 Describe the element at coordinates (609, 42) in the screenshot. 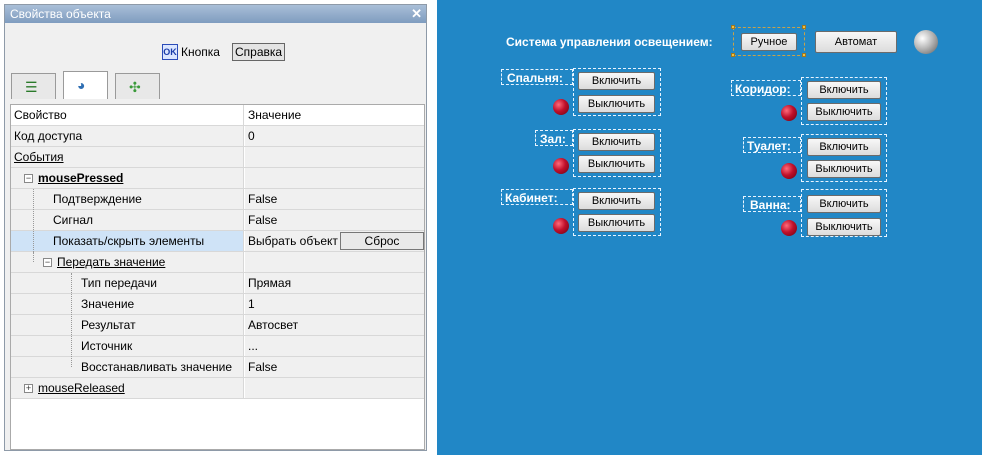

I see `system-title: Система управления освещением:` at that location.